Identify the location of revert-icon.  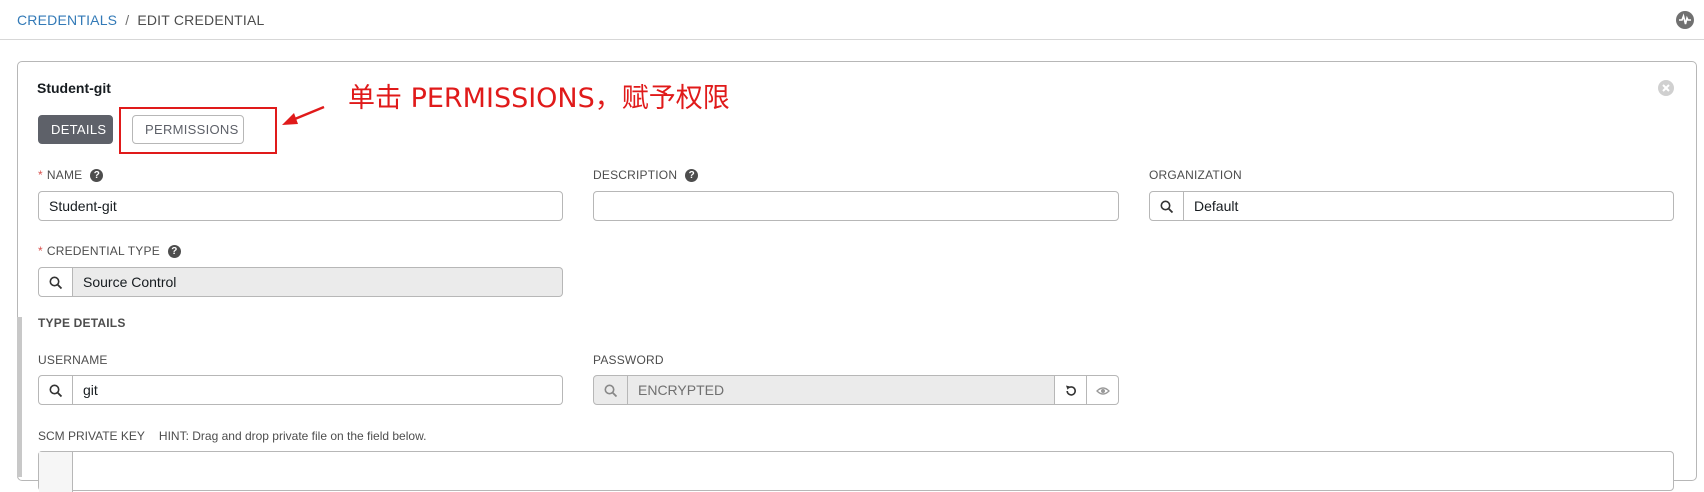
(1071, 390).